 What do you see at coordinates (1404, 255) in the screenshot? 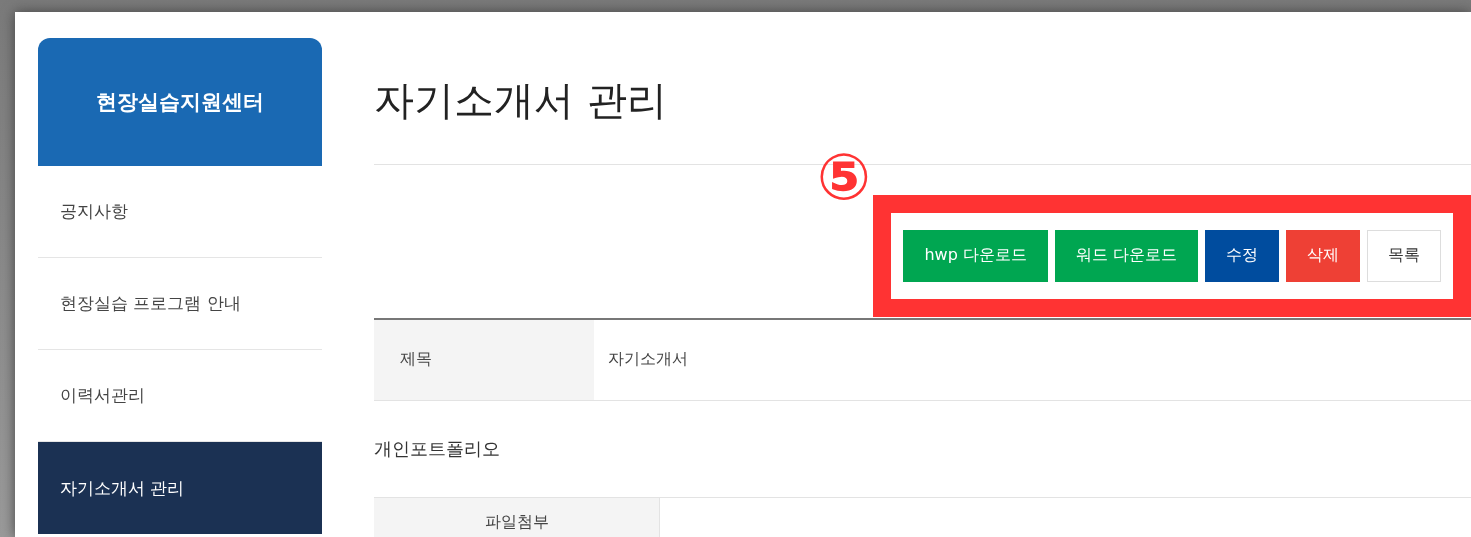
I see `list-button: 목록` at bounding box center [1404, 255].